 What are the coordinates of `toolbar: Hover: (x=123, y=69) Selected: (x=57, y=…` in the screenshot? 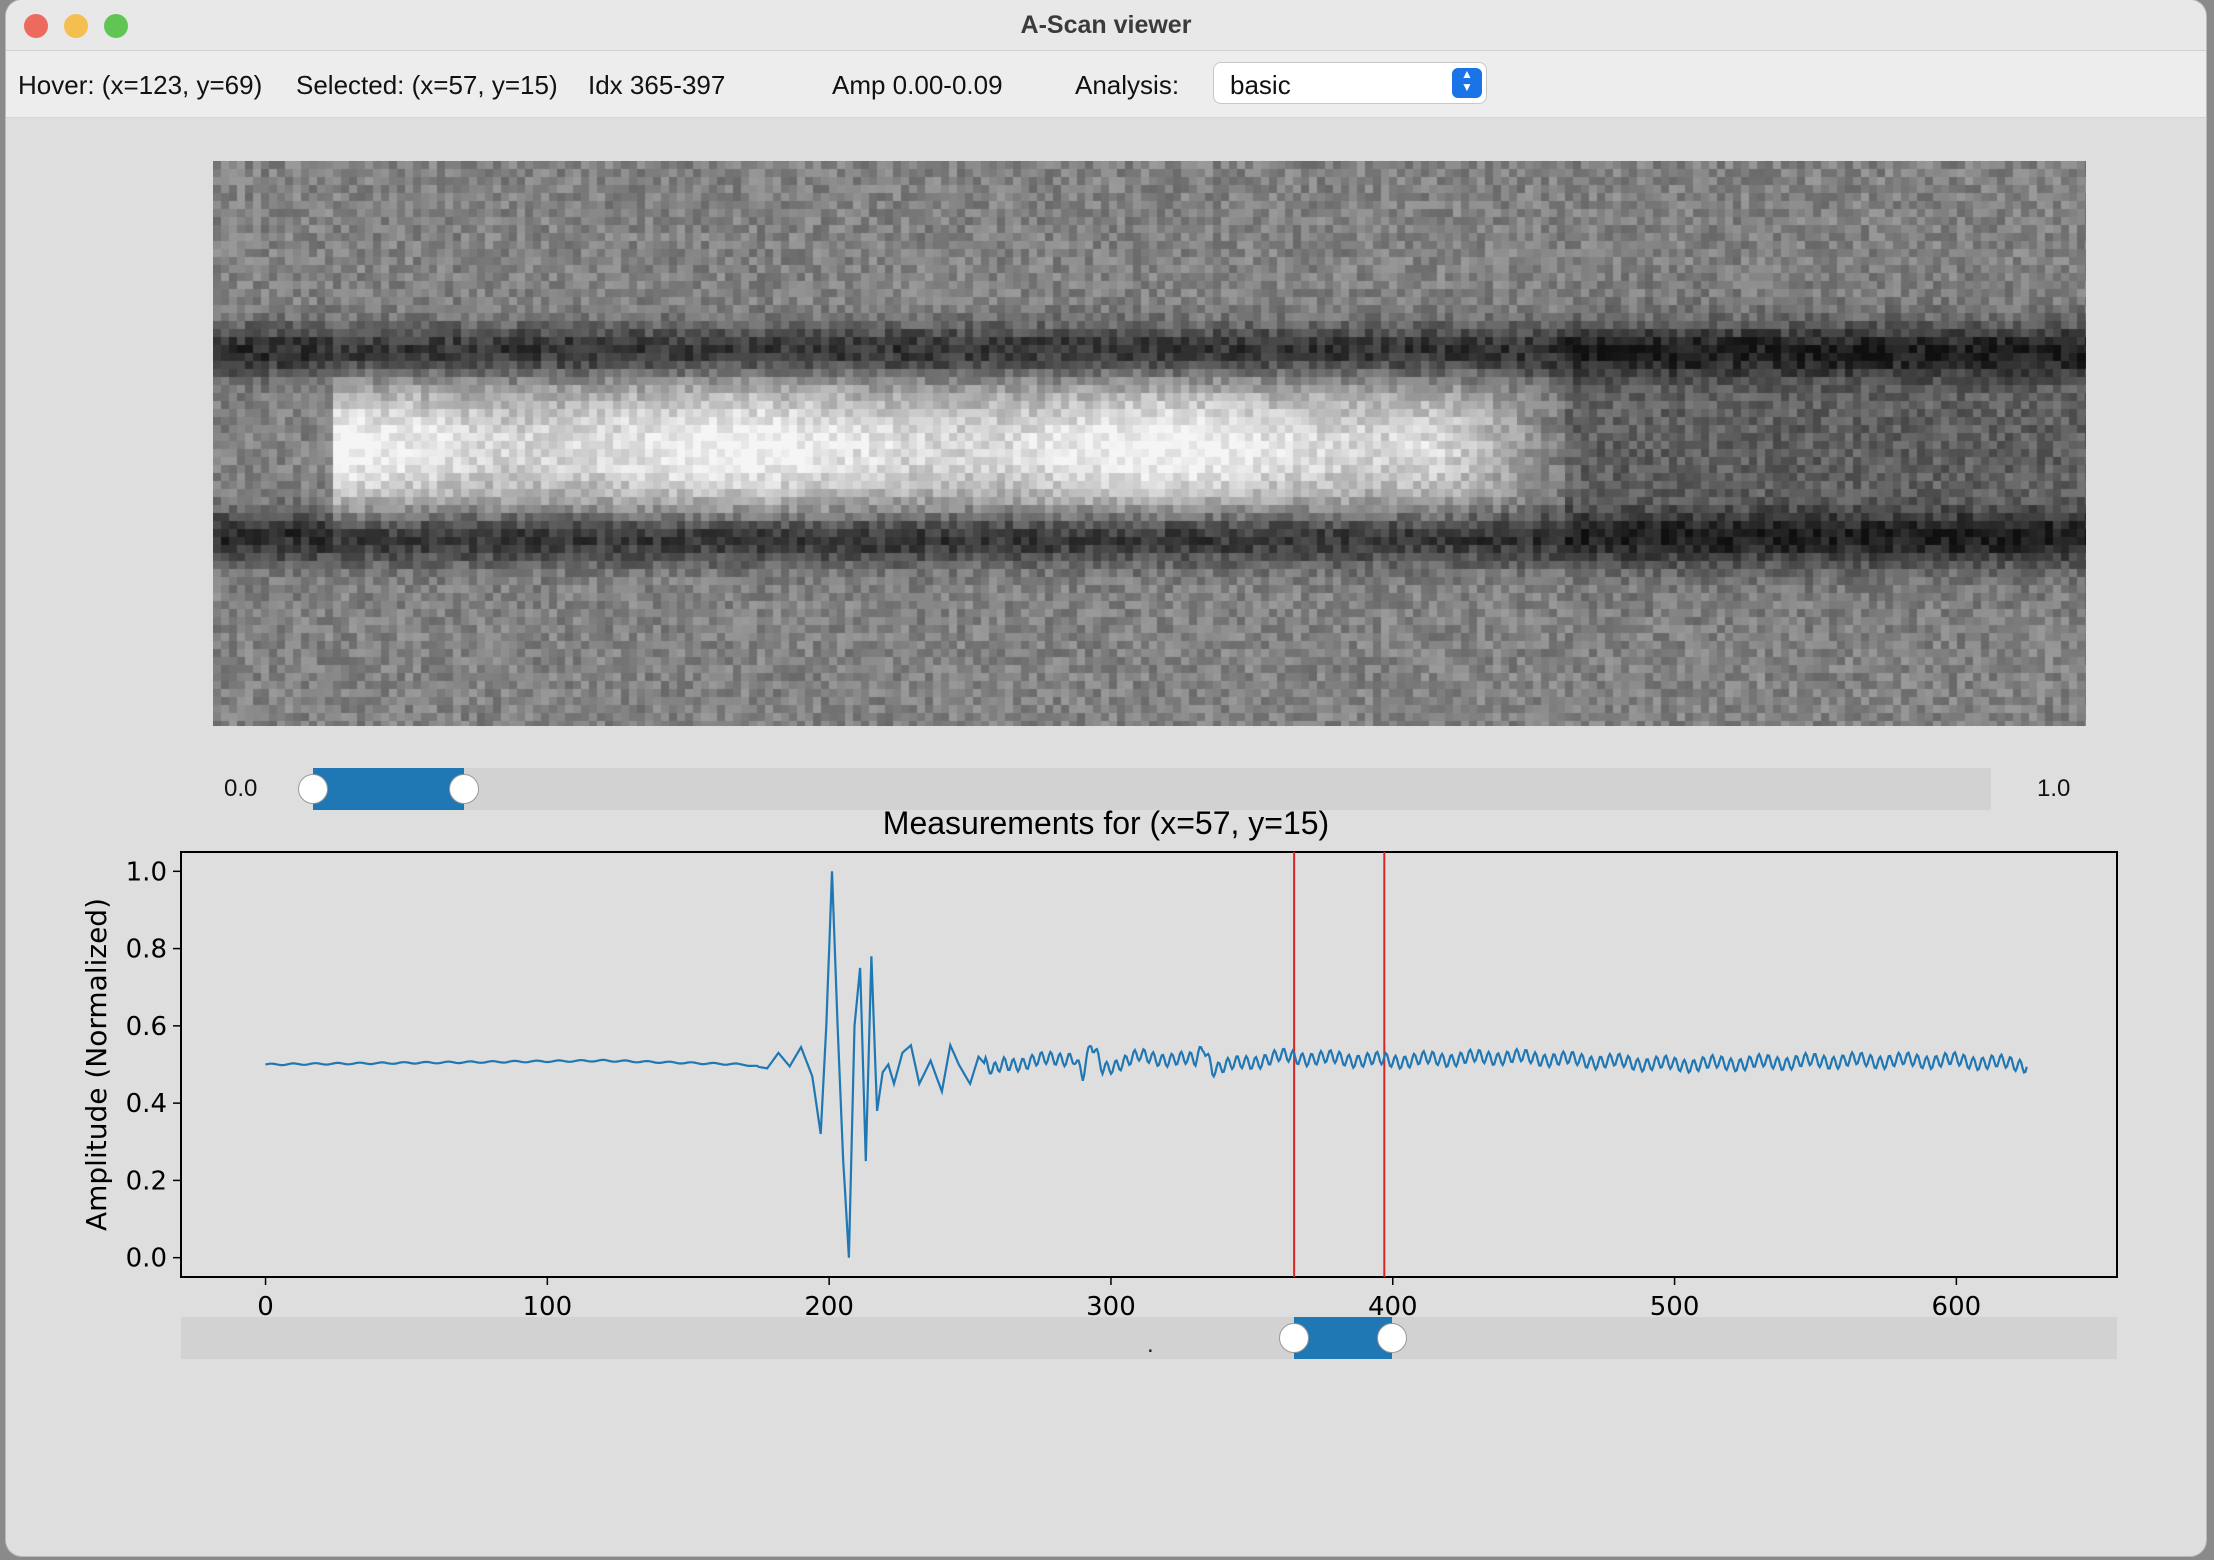 It's located at (1106, 84).